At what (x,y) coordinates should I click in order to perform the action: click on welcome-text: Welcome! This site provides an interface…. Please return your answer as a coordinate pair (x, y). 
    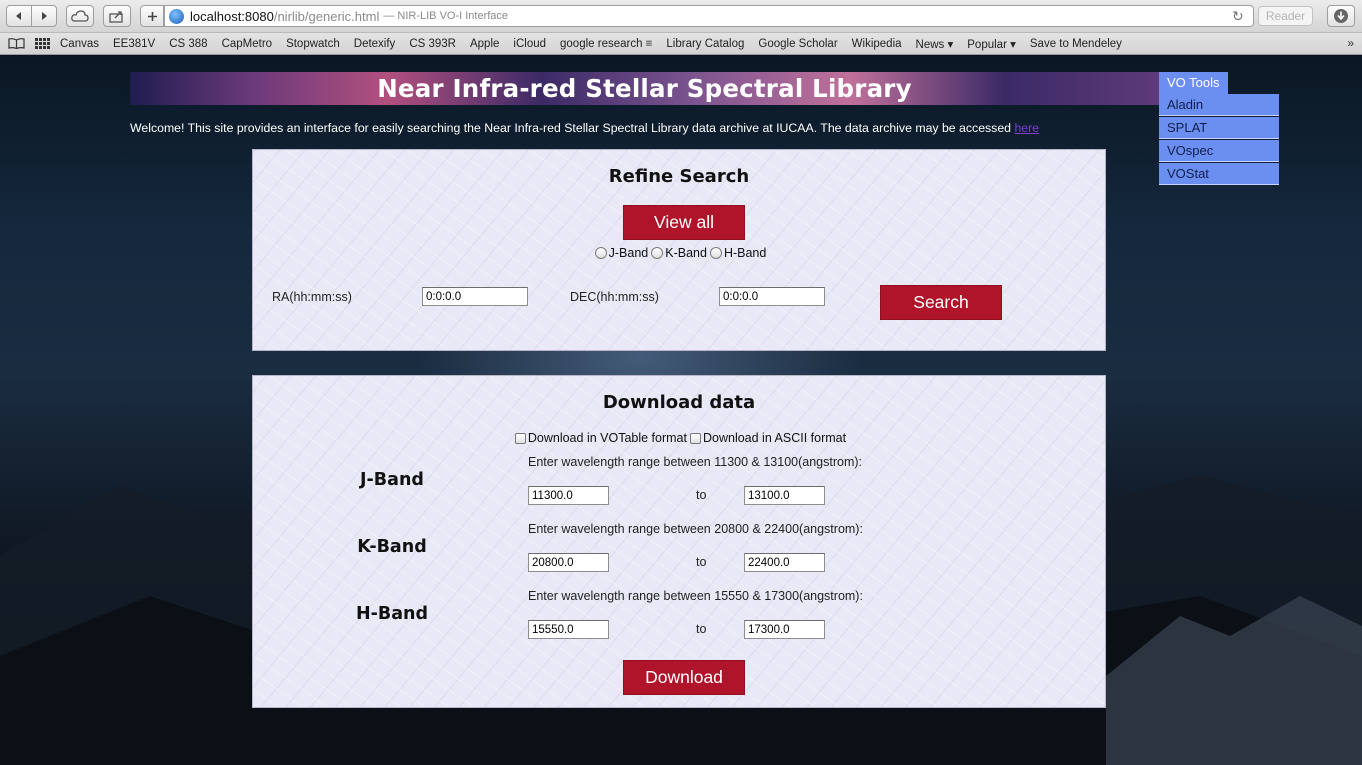
    Looking at the image, I should click on (572, 128).